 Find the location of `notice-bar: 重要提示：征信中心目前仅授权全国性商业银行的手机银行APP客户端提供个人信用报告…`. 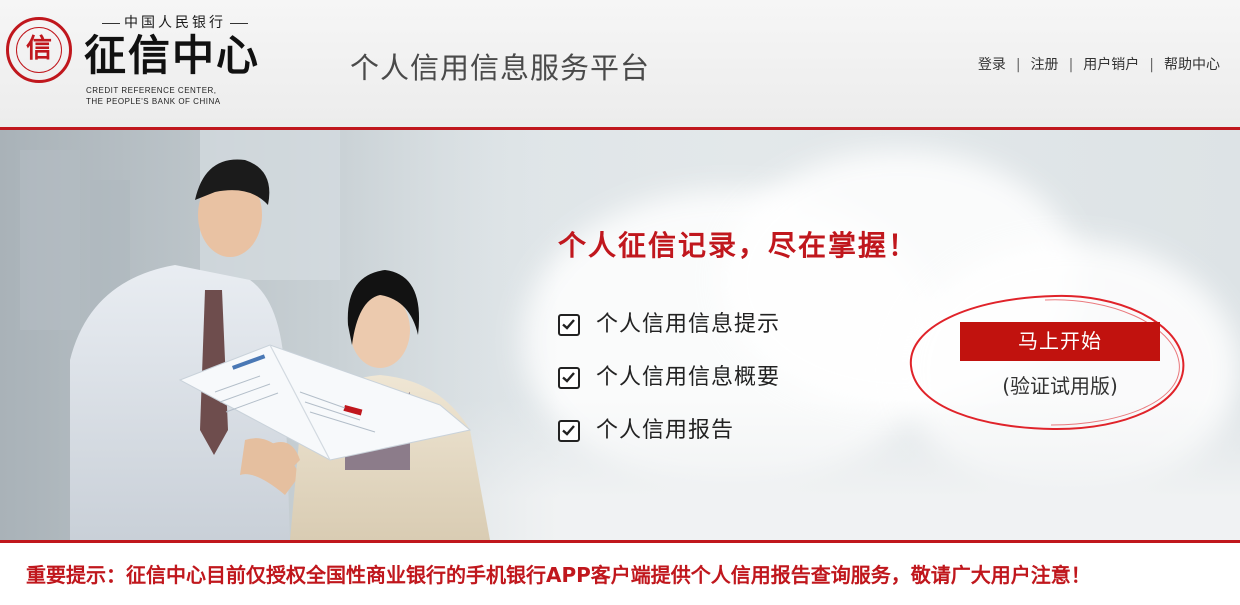

notice-bar: 重要提示：征信中心目前仅授权全国性商业银行的手机银行APP客户端提供个人信用报告… is located at coordinates (620, 574).